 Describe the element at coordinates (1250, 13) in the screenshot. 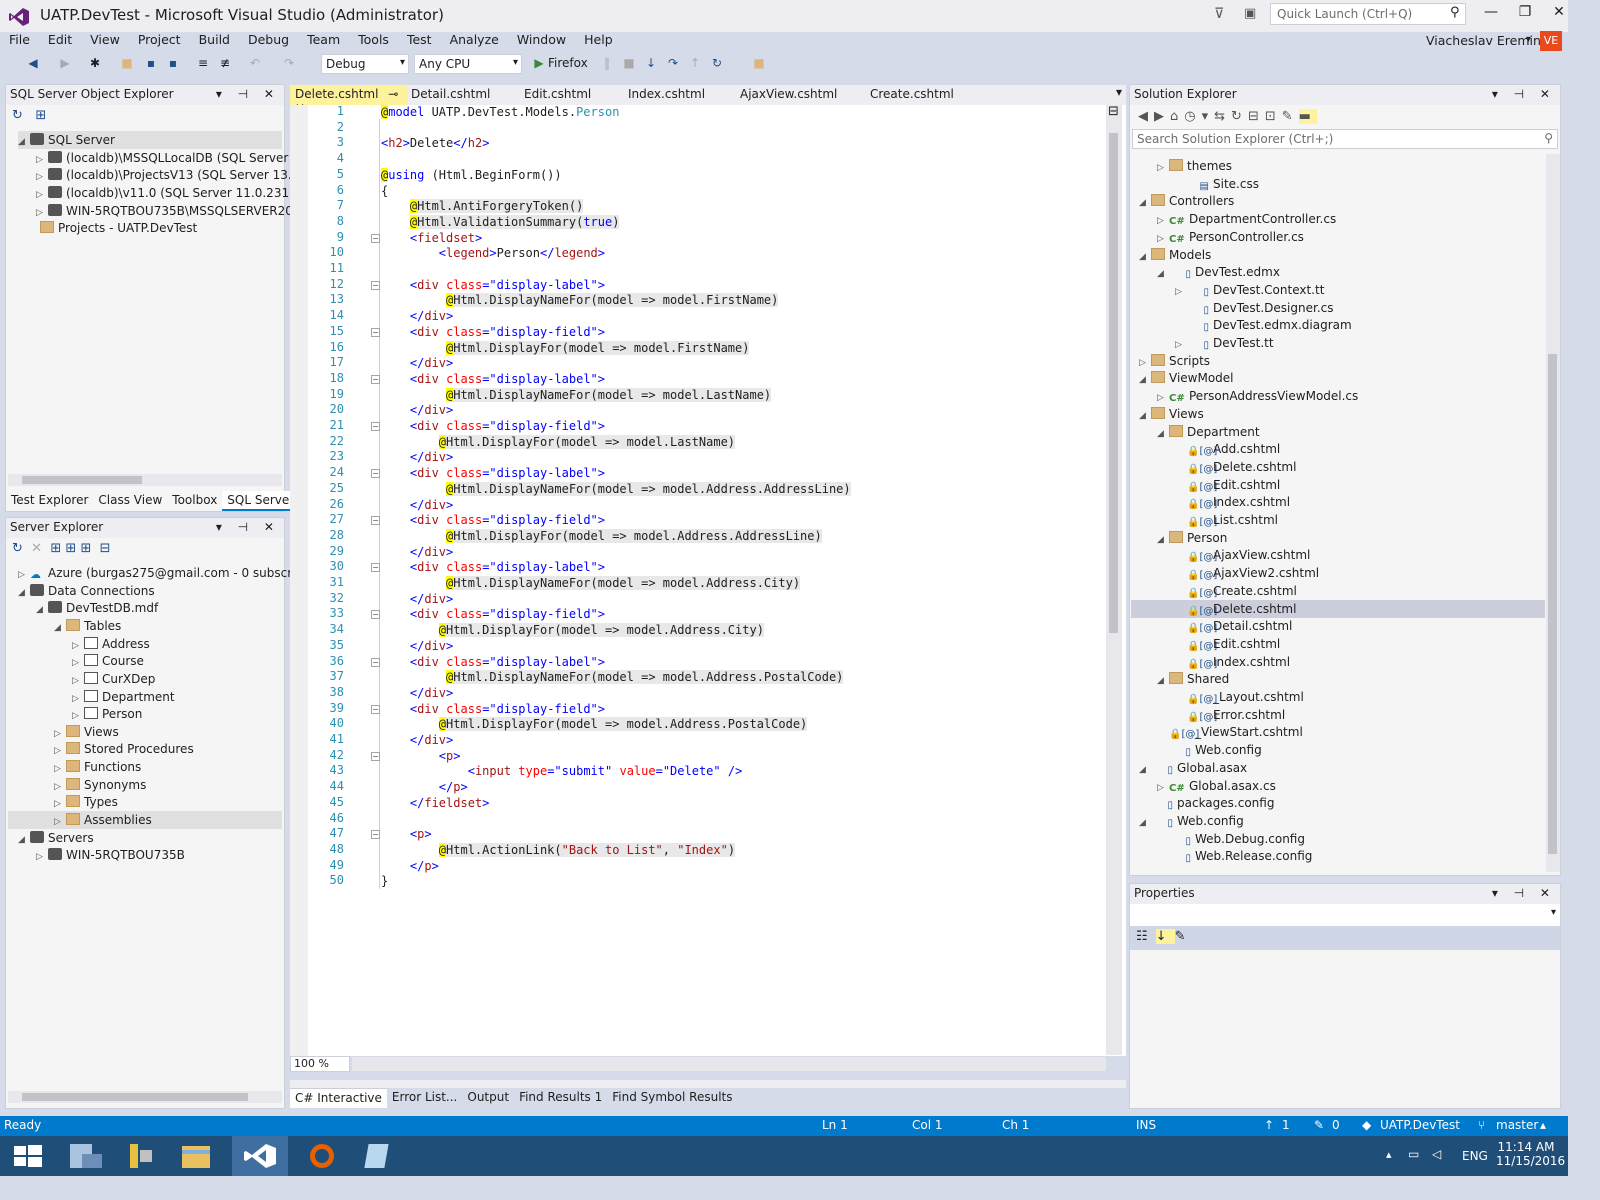

I see `feedback-icon: ▣` at that location.